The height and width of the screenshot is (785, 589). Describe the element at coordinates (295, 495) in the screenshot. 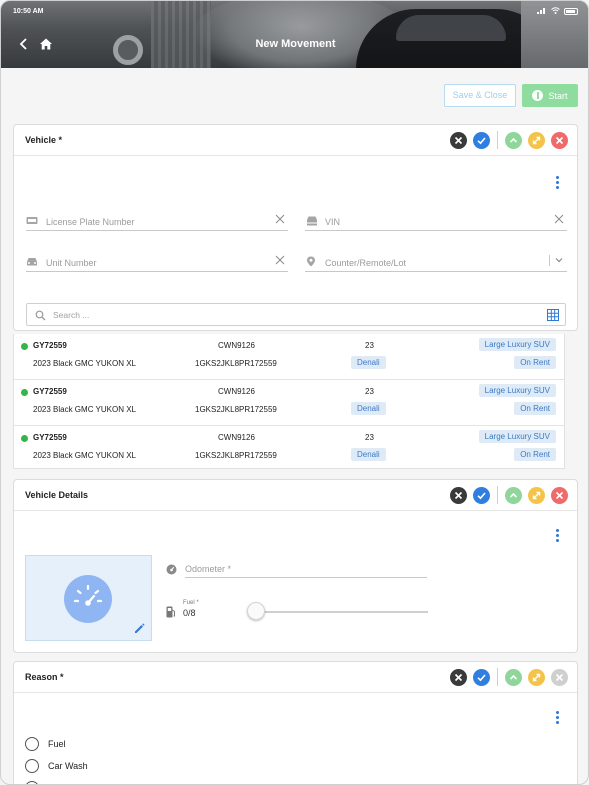

I see `vehicle-details-header: Vehicle Details` at that location.